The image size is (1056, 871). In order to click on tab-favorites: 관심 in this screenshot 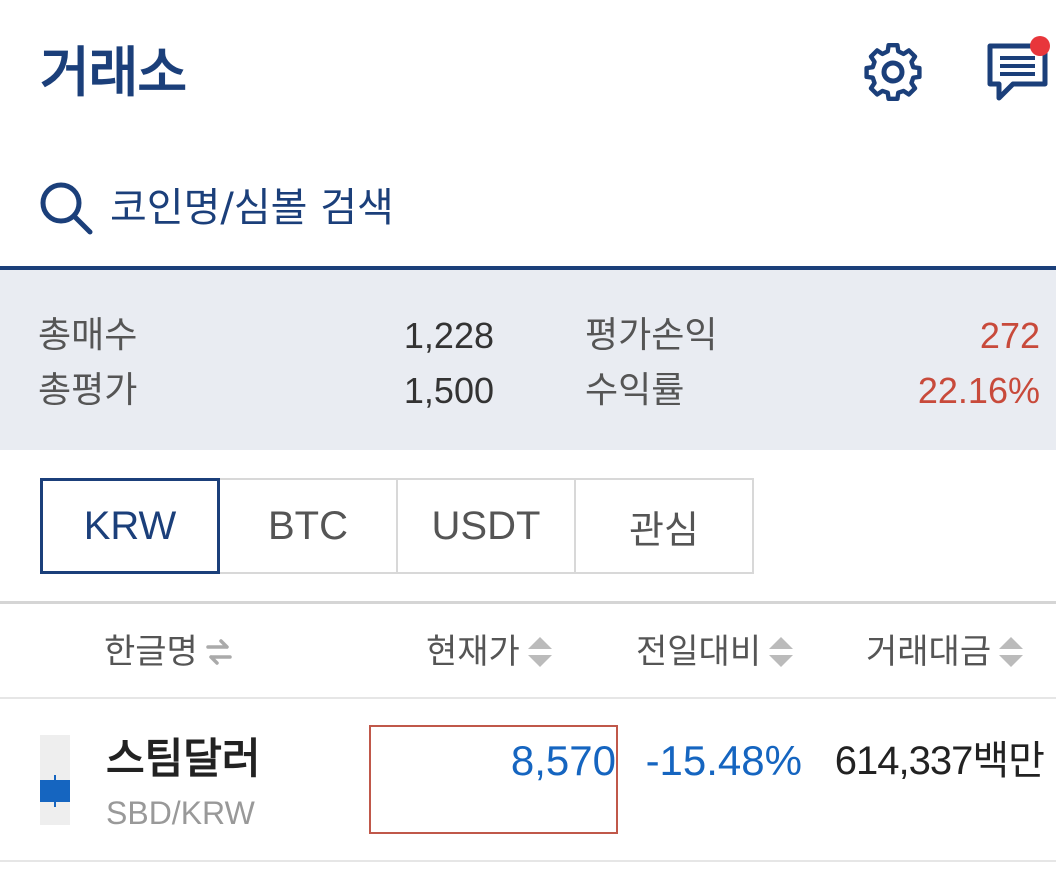, I will do `click(664, 526)`.